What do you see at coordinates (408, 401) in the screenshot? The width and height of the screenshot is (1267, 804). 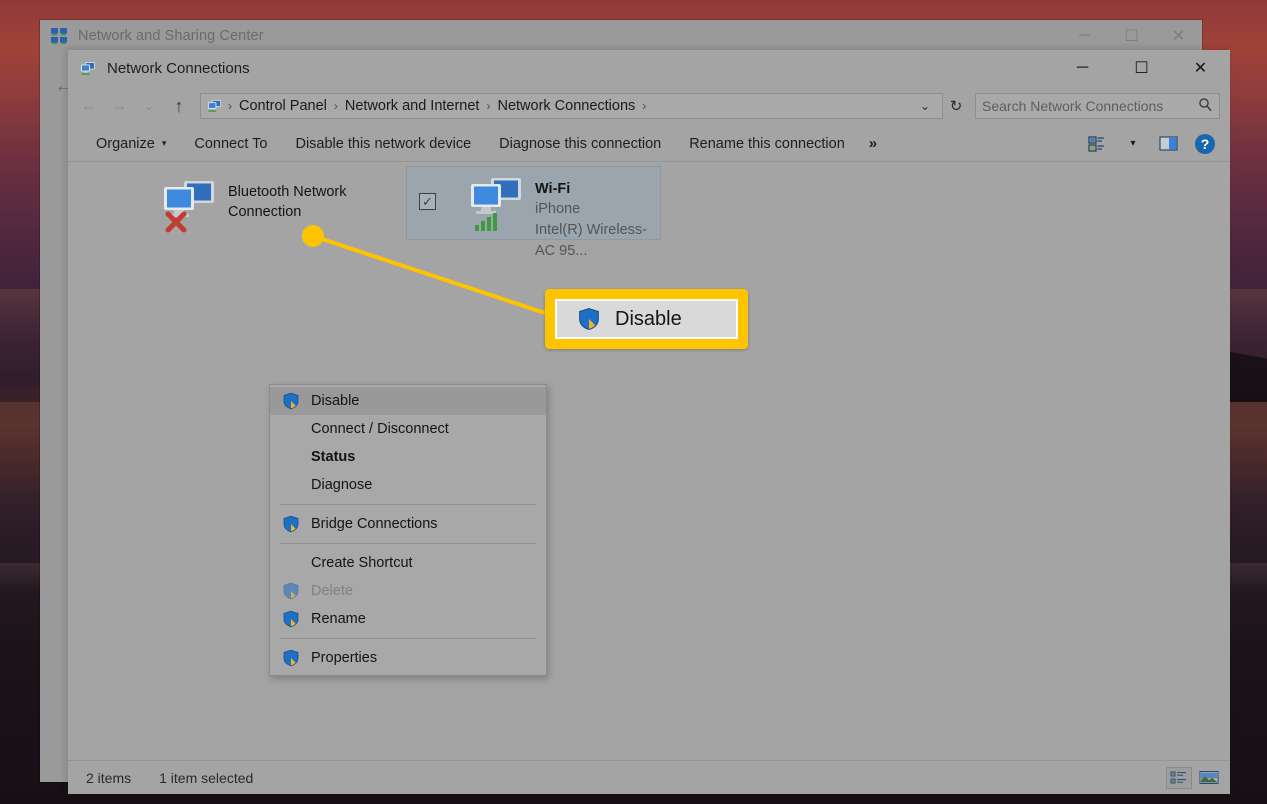 I see `context-menu-item-disable: Disable` at bounding box center [408, 401].